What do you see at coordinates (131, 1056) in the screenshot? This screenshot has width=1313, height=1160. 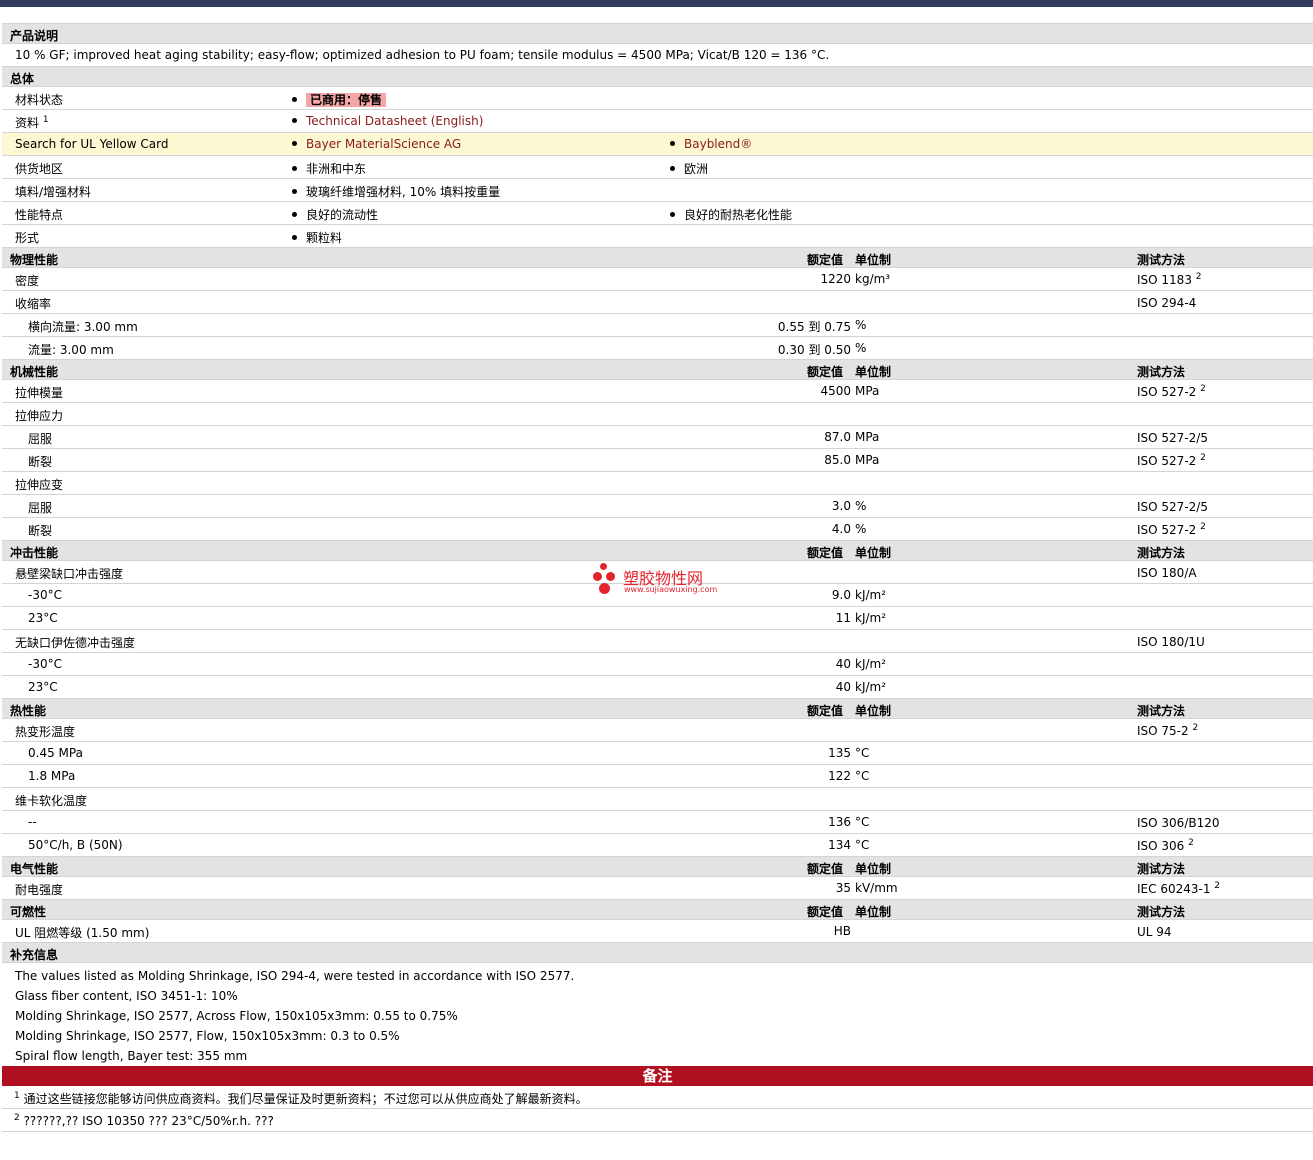 I see `note-line: Spiral flow length, Bayer test: 355 mm` at bounding box center [131, 1056].